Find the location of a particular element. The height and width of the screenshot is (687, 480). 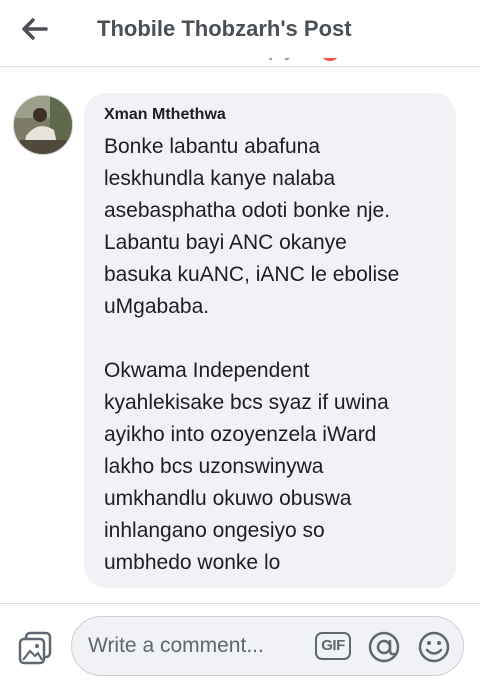

comment-line: Bonke labantu abafuna is located at coordinates (212, 146).